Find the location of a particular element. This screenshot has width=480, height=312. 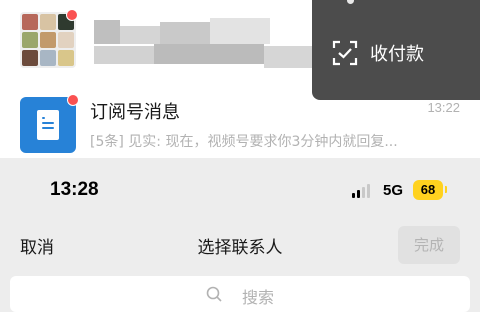

chat-time: 13:22 is located at coordinates (443, 107).